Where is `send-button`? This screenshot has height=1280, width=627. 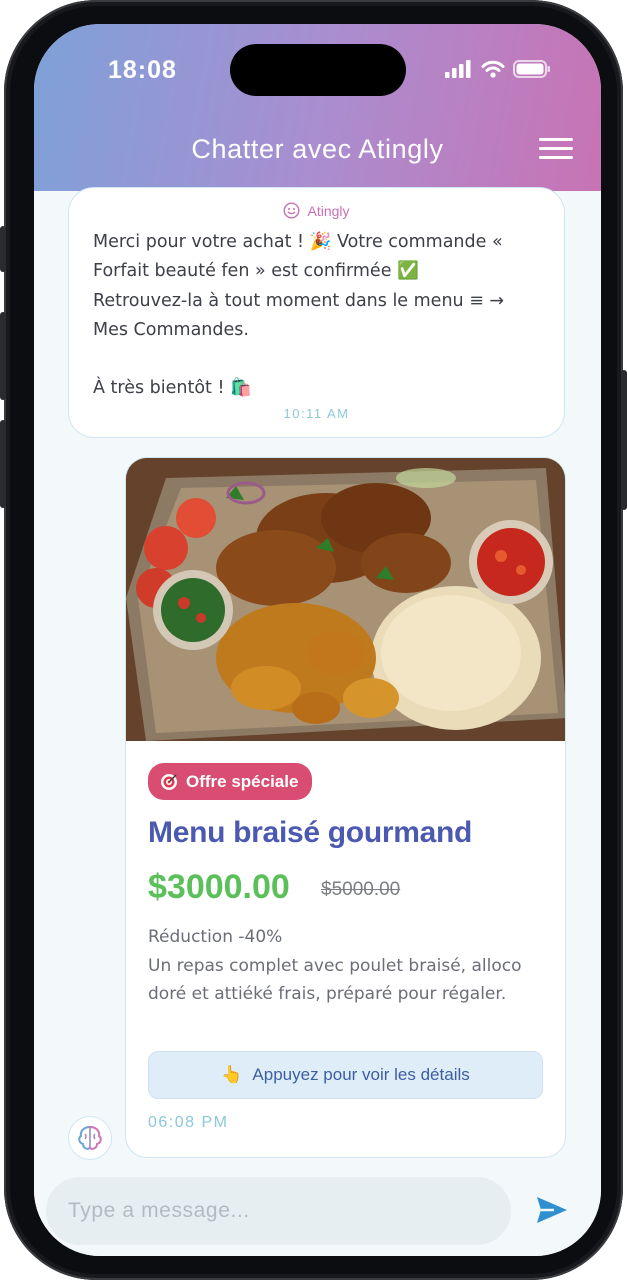 send-button is located at coordinates (554, 1212).